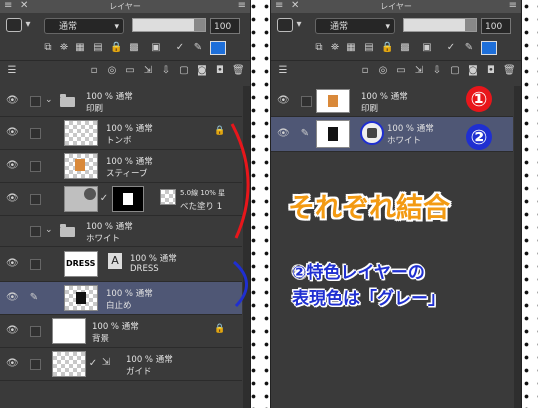 The image size is (538, 408). I want to click on note-line-2: 表現色は「グレー」, so click(368, 299).